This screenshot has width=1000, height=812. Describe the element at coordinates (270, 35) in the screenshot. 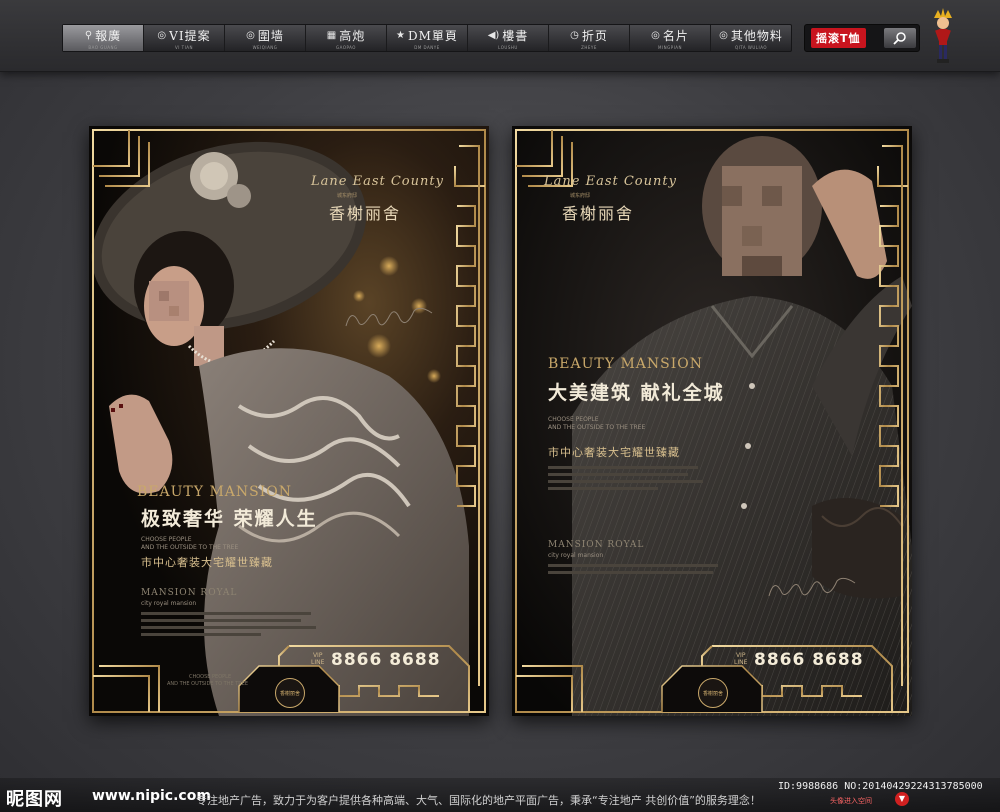

I see `nav-label: 圍墙` at that location.